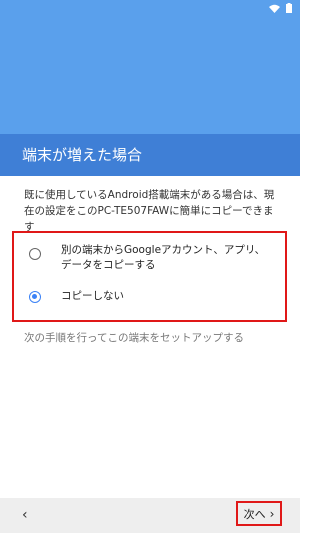 The height and width of the screenshot is (533, 320). Describe the element at coordinates (92, 296) in the screenshot. I see `option-label: コピーしない` at that location.